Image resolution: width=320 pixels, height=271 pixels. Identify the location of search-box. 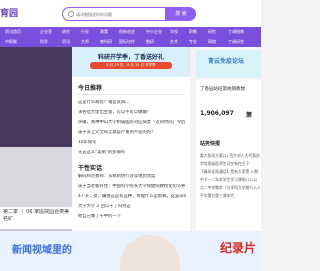
(114, 14).